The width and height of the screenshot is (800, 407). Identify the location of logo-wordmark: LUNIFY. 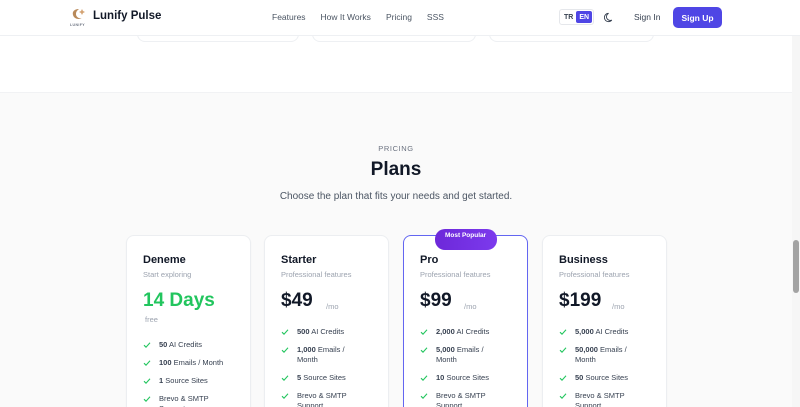
(78, 25).